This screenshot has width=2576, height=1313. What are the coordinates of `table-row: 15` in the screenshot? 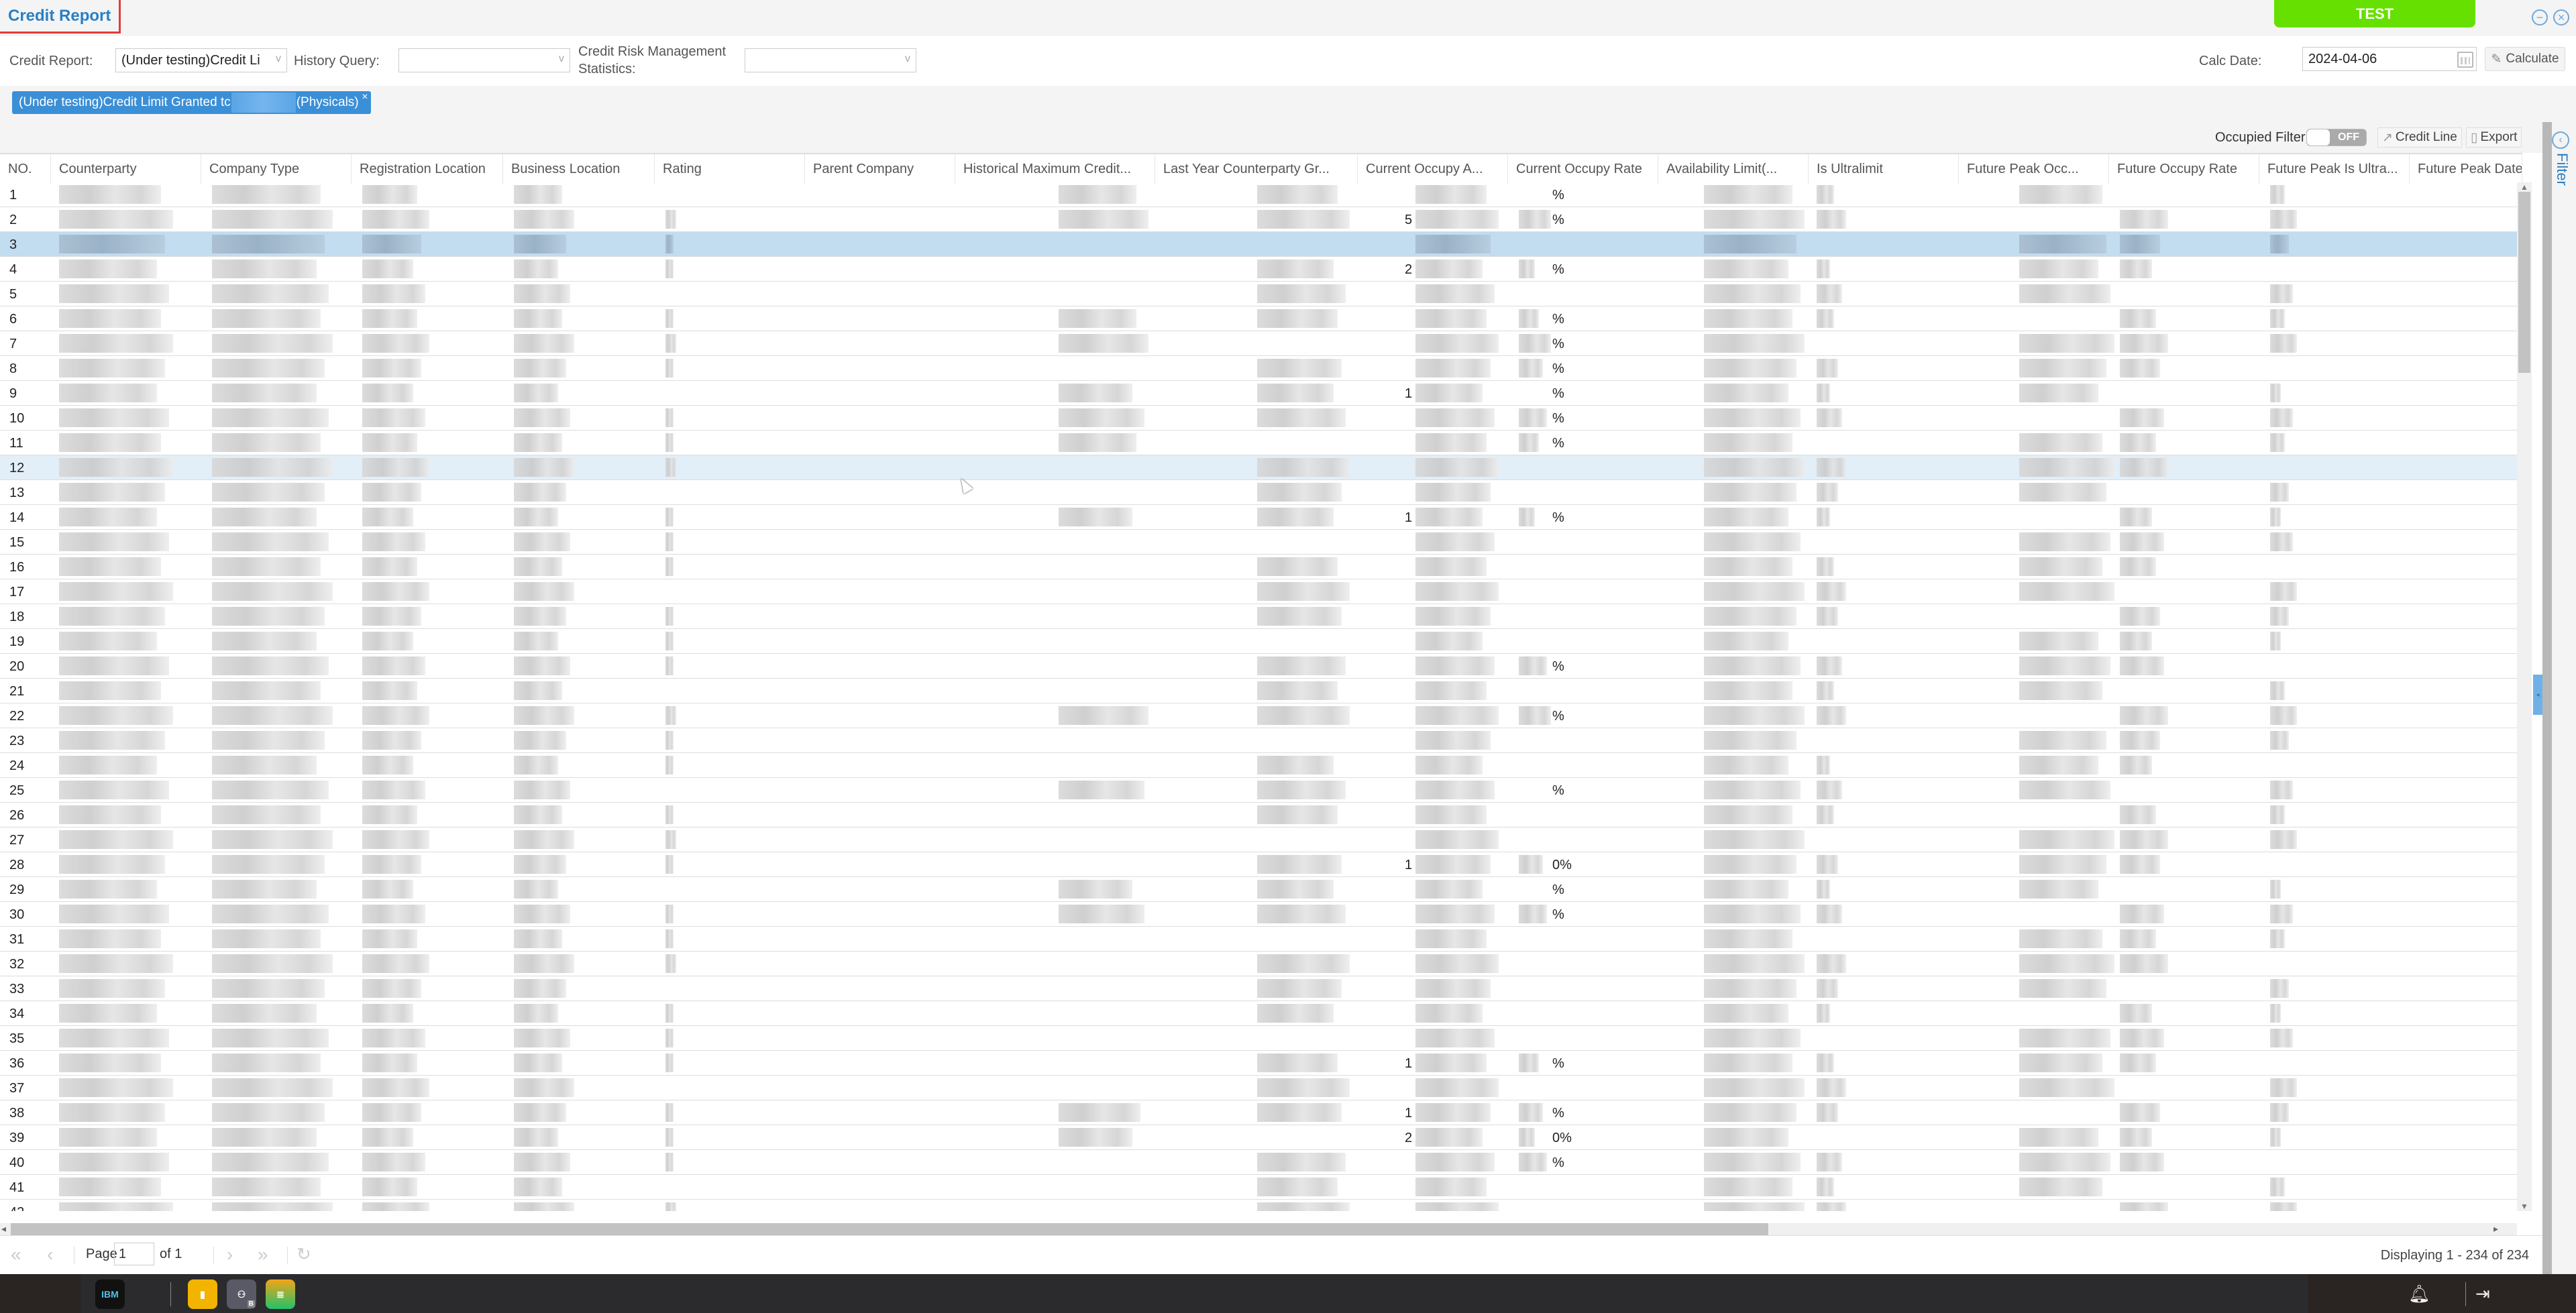 It's located at (1258, 542).